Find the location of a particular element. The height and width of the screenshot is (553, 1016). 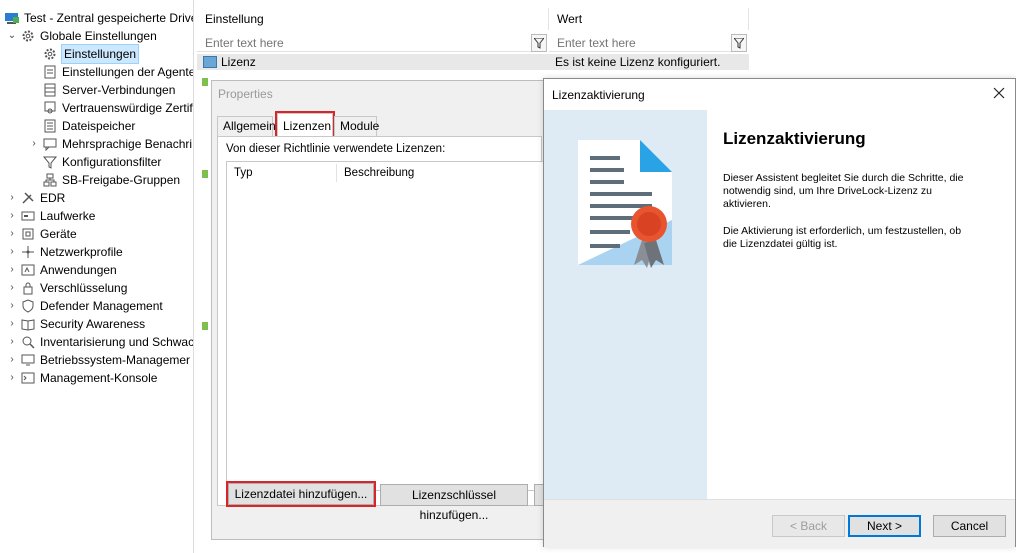

tree-item-dateispeicher: Dateispeicher is located at coordinates (88, 126).